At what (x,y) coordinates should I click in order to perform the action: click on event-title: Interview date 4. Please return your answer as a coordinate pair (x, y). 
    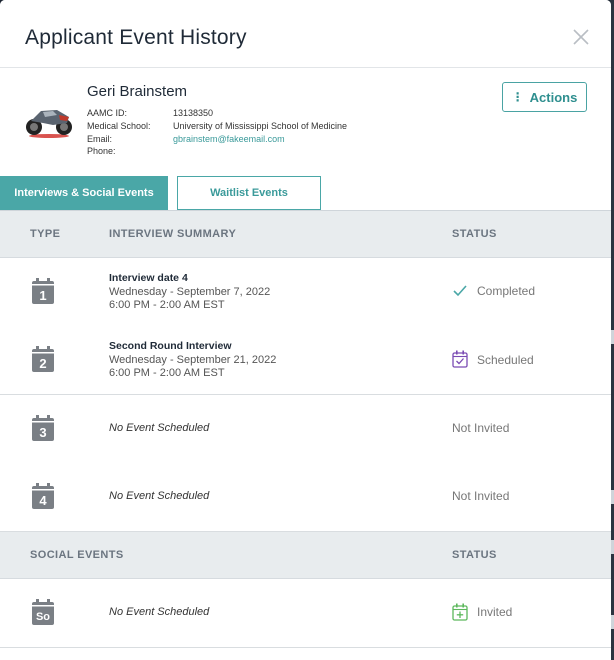
    Looking at the image, I should click on (148, 278).